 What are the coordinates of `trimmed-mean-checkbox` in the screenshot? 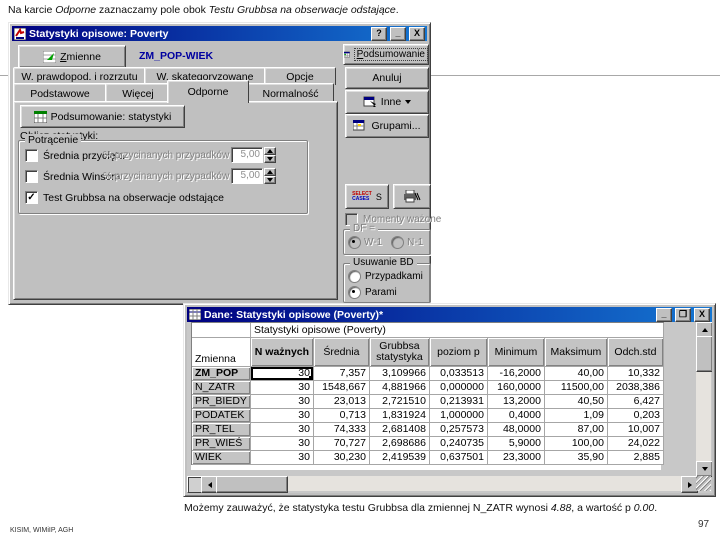 It's located at (31, 155).